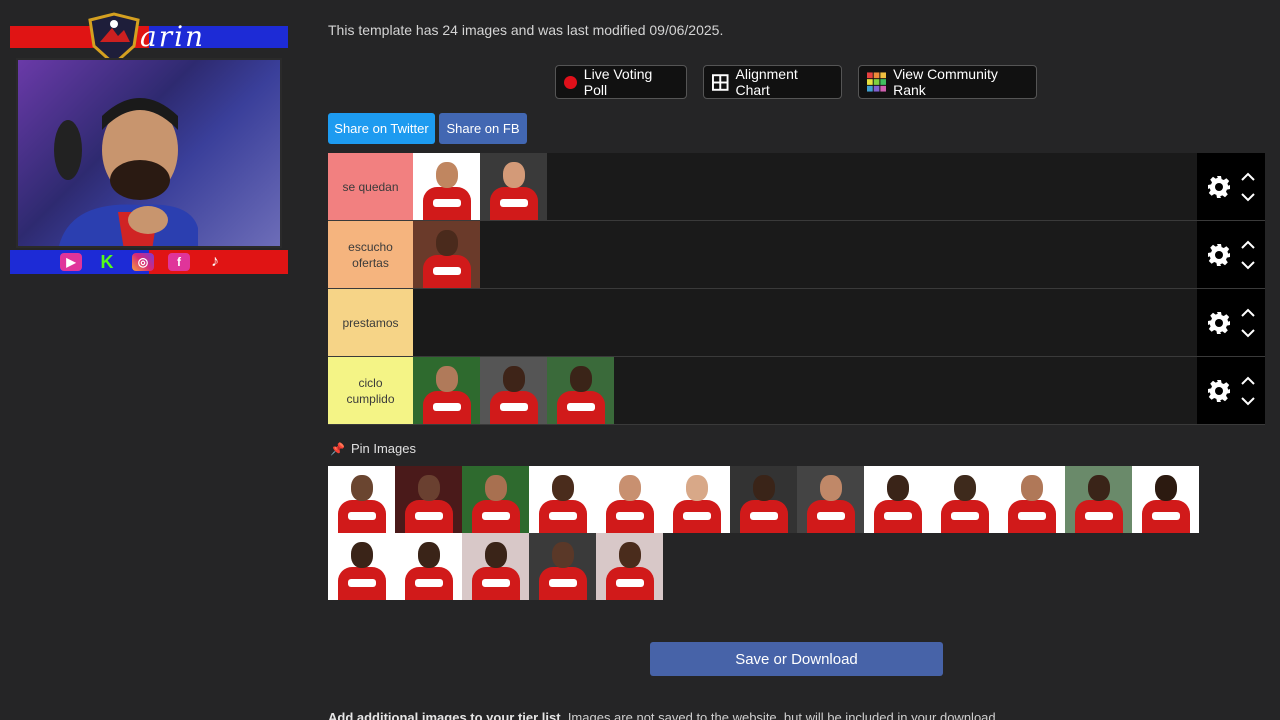 Image resolution: width=1280 pixels, height=720 pixels. Describe the element at coordinates (772, 82) in the screenshot. I see `alignment-chart-button: Alignment Chart` at that location.